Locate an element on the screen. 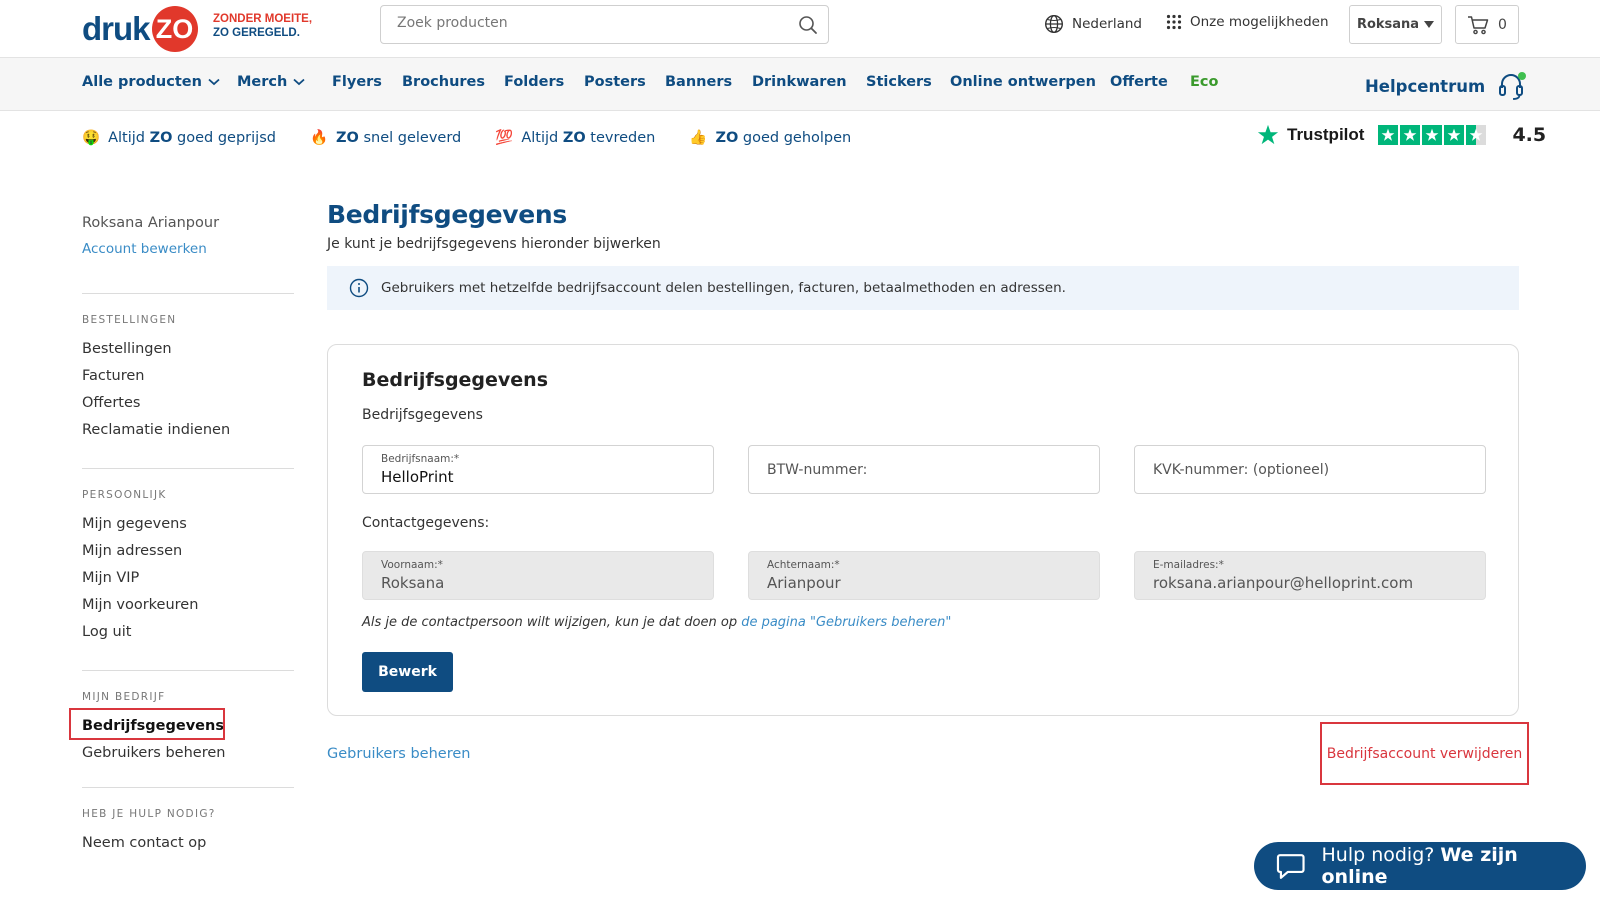 The height and width of the screenshot is (900, 1600). last-name-value: Arianpour is located at coordinates (804, 583).